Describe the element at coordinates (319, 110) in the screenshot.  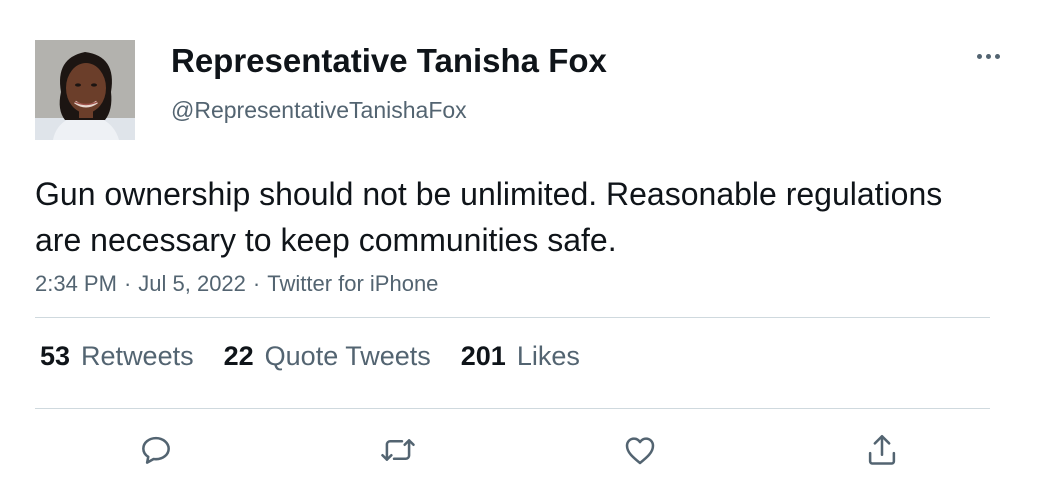
I see `author-handle: @RepresentativeTanishaFox` at that location.